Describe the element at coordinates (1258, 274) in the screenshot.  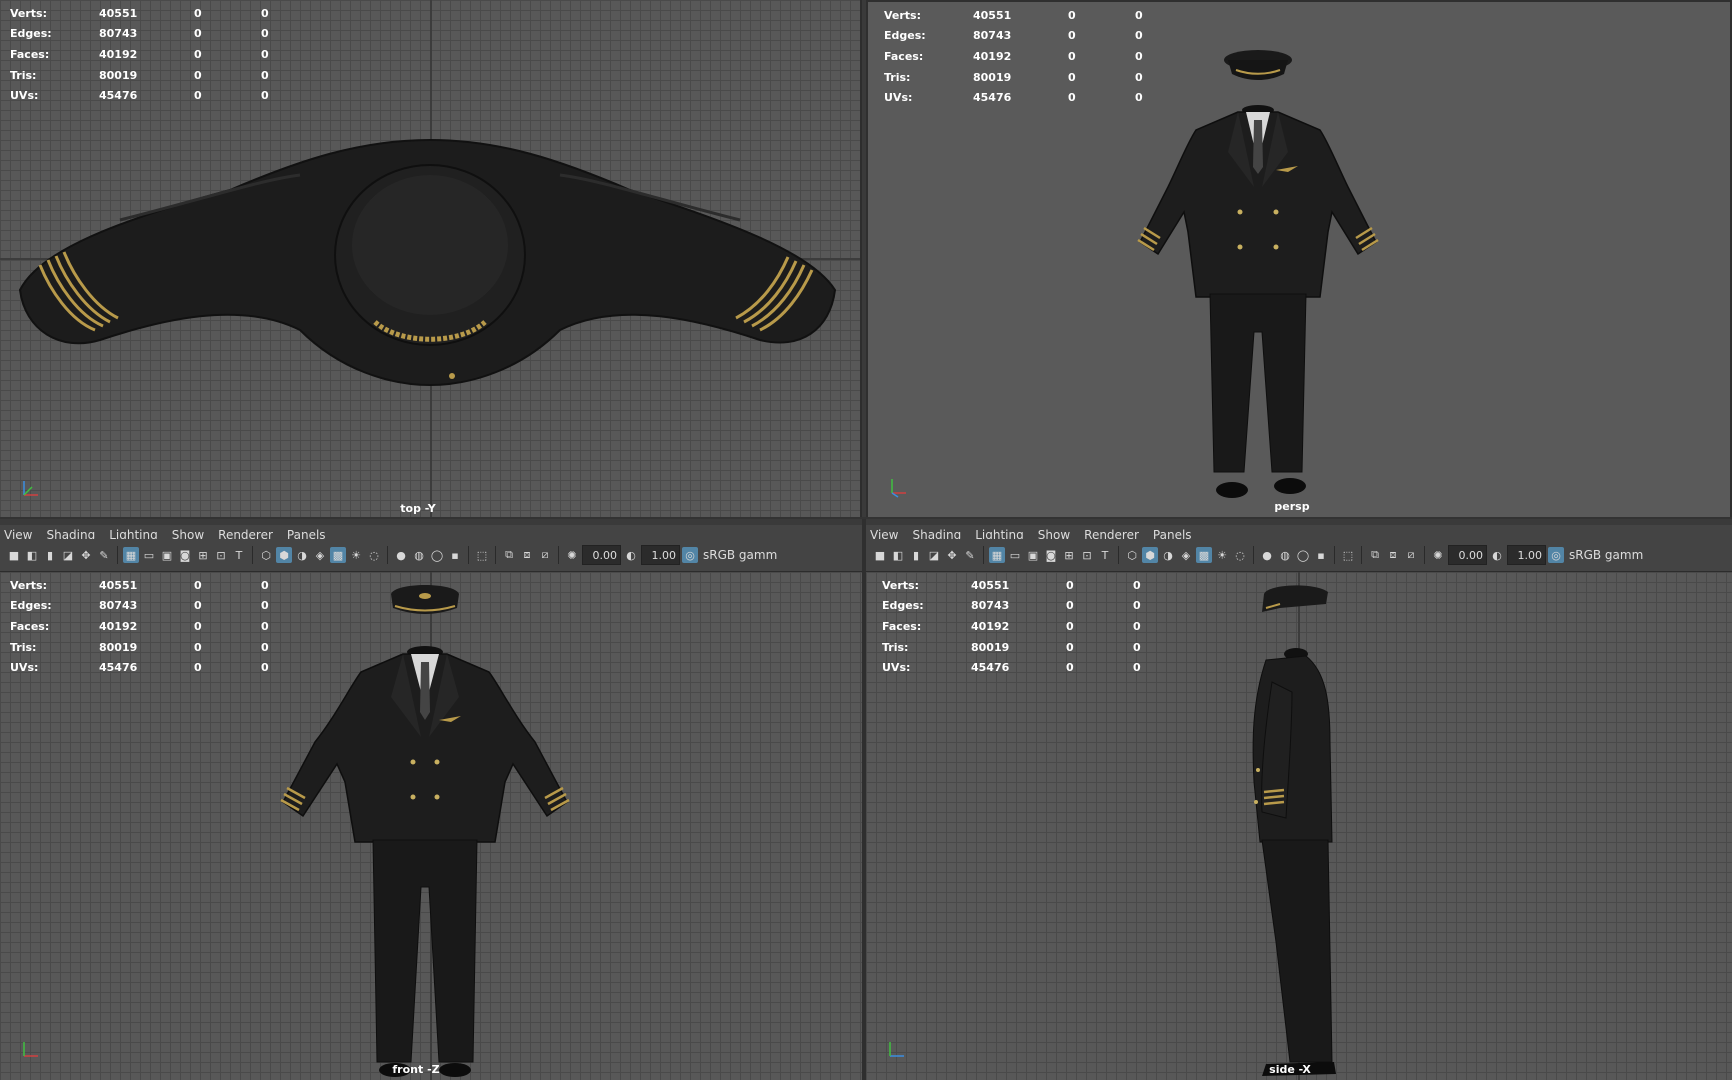
I see `uniform-persp-view` at that location.